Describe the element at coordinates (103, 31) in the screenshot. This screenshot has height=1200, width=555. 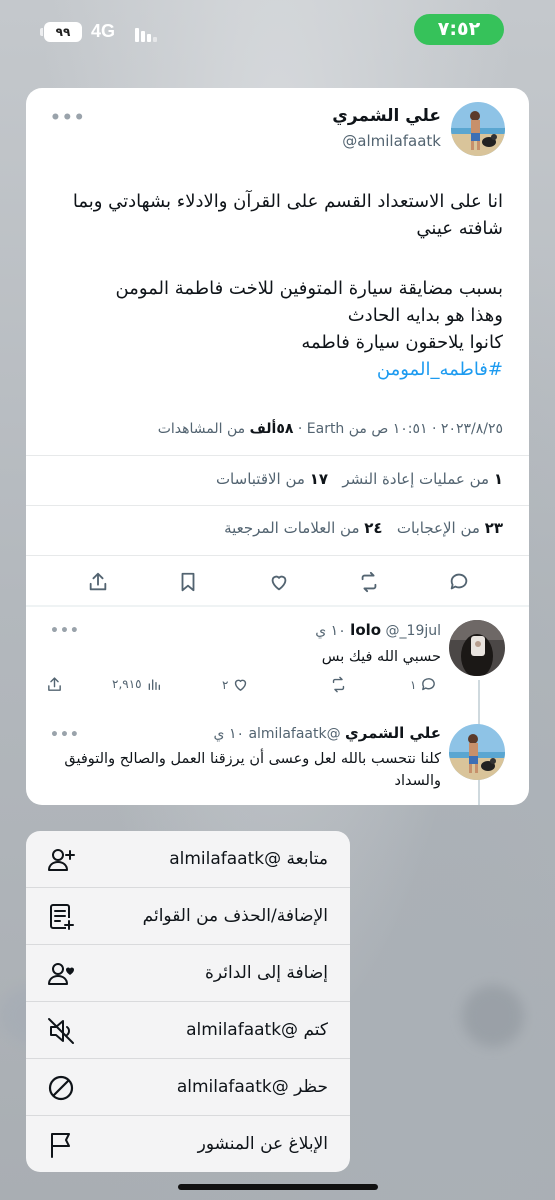
I see `network-type: 4G` at that location.